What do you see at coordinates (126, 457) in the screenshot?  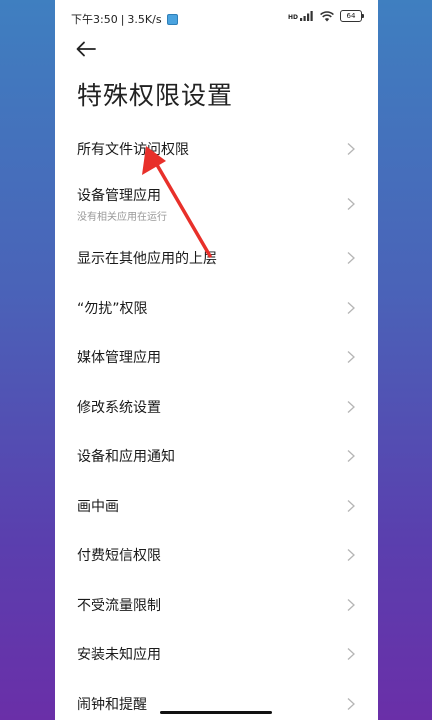 I see `item-label: 设备和应用通知` at bounding box center [126, 457].